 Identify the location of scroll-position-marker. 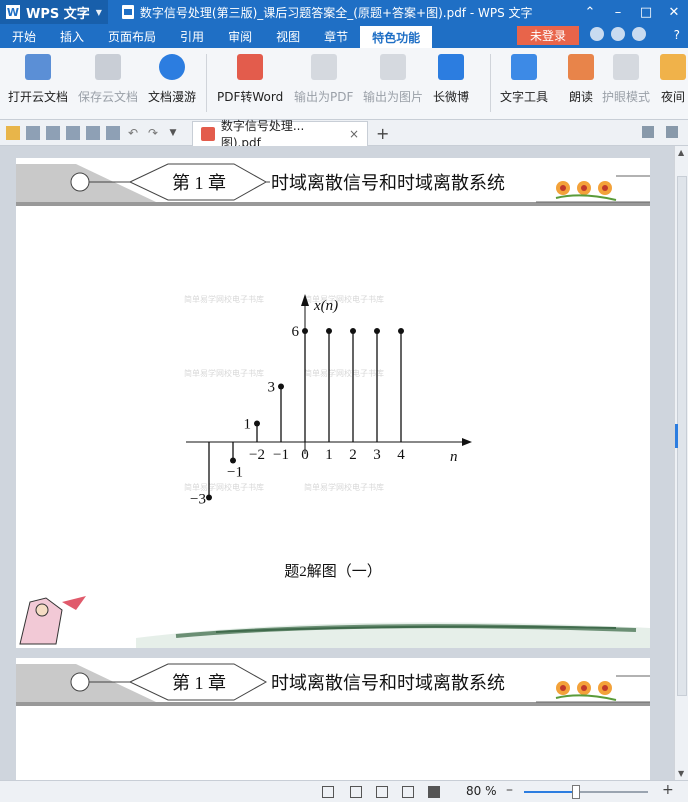
(676, 436).